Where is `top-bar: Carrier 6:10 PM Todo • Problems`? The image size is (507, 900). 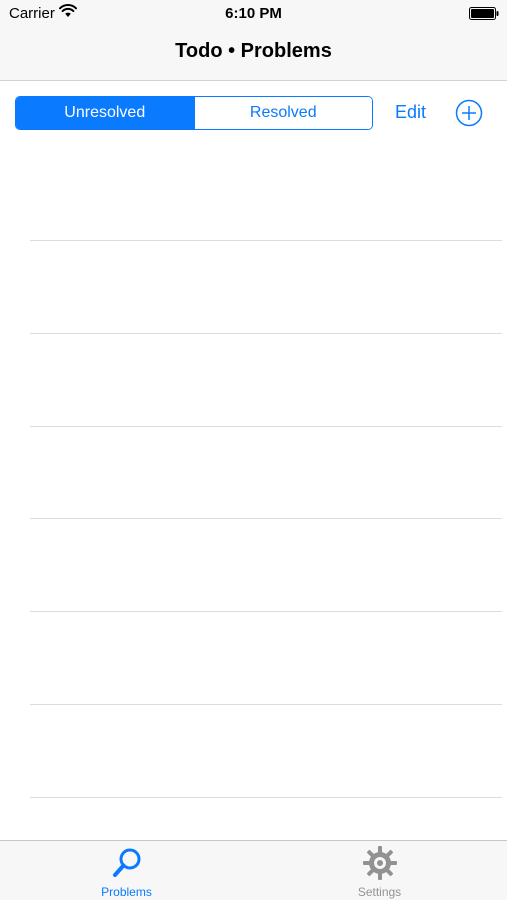
top-bar: Carrier 6:10 PM Todo • Problems is located at coordinates (253, 40).